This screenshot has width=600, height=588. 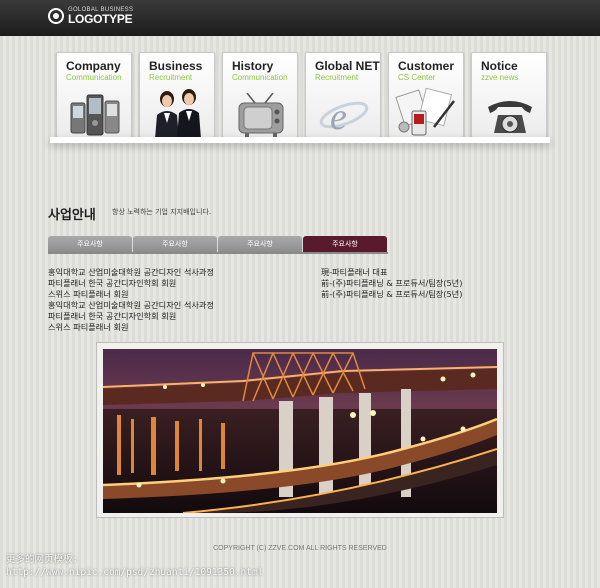 I want to click on top-bar: GOLOBAL BUSINESS LOGOTYPE, so click(x=300, y=18).